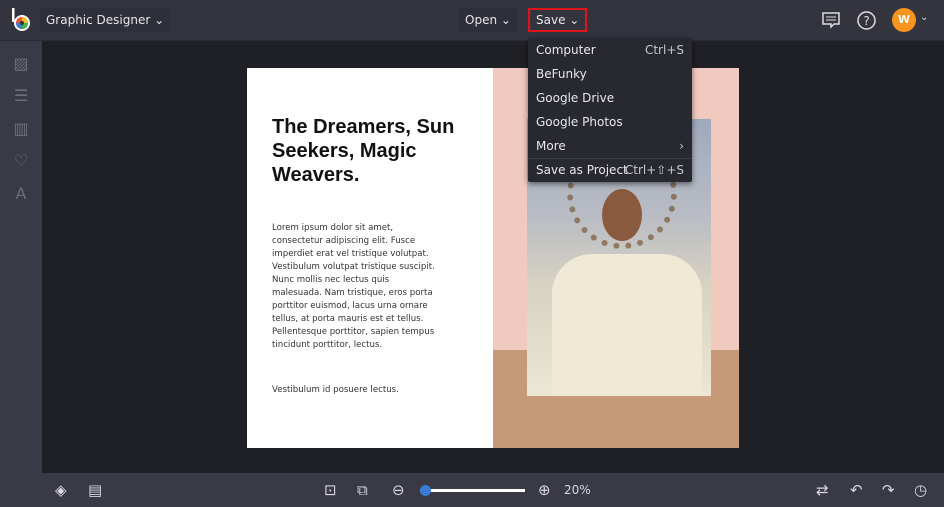 This screenshot has width=944, height=507. I want to click on zoom-out-icon: ⊖, so click(398, 490).